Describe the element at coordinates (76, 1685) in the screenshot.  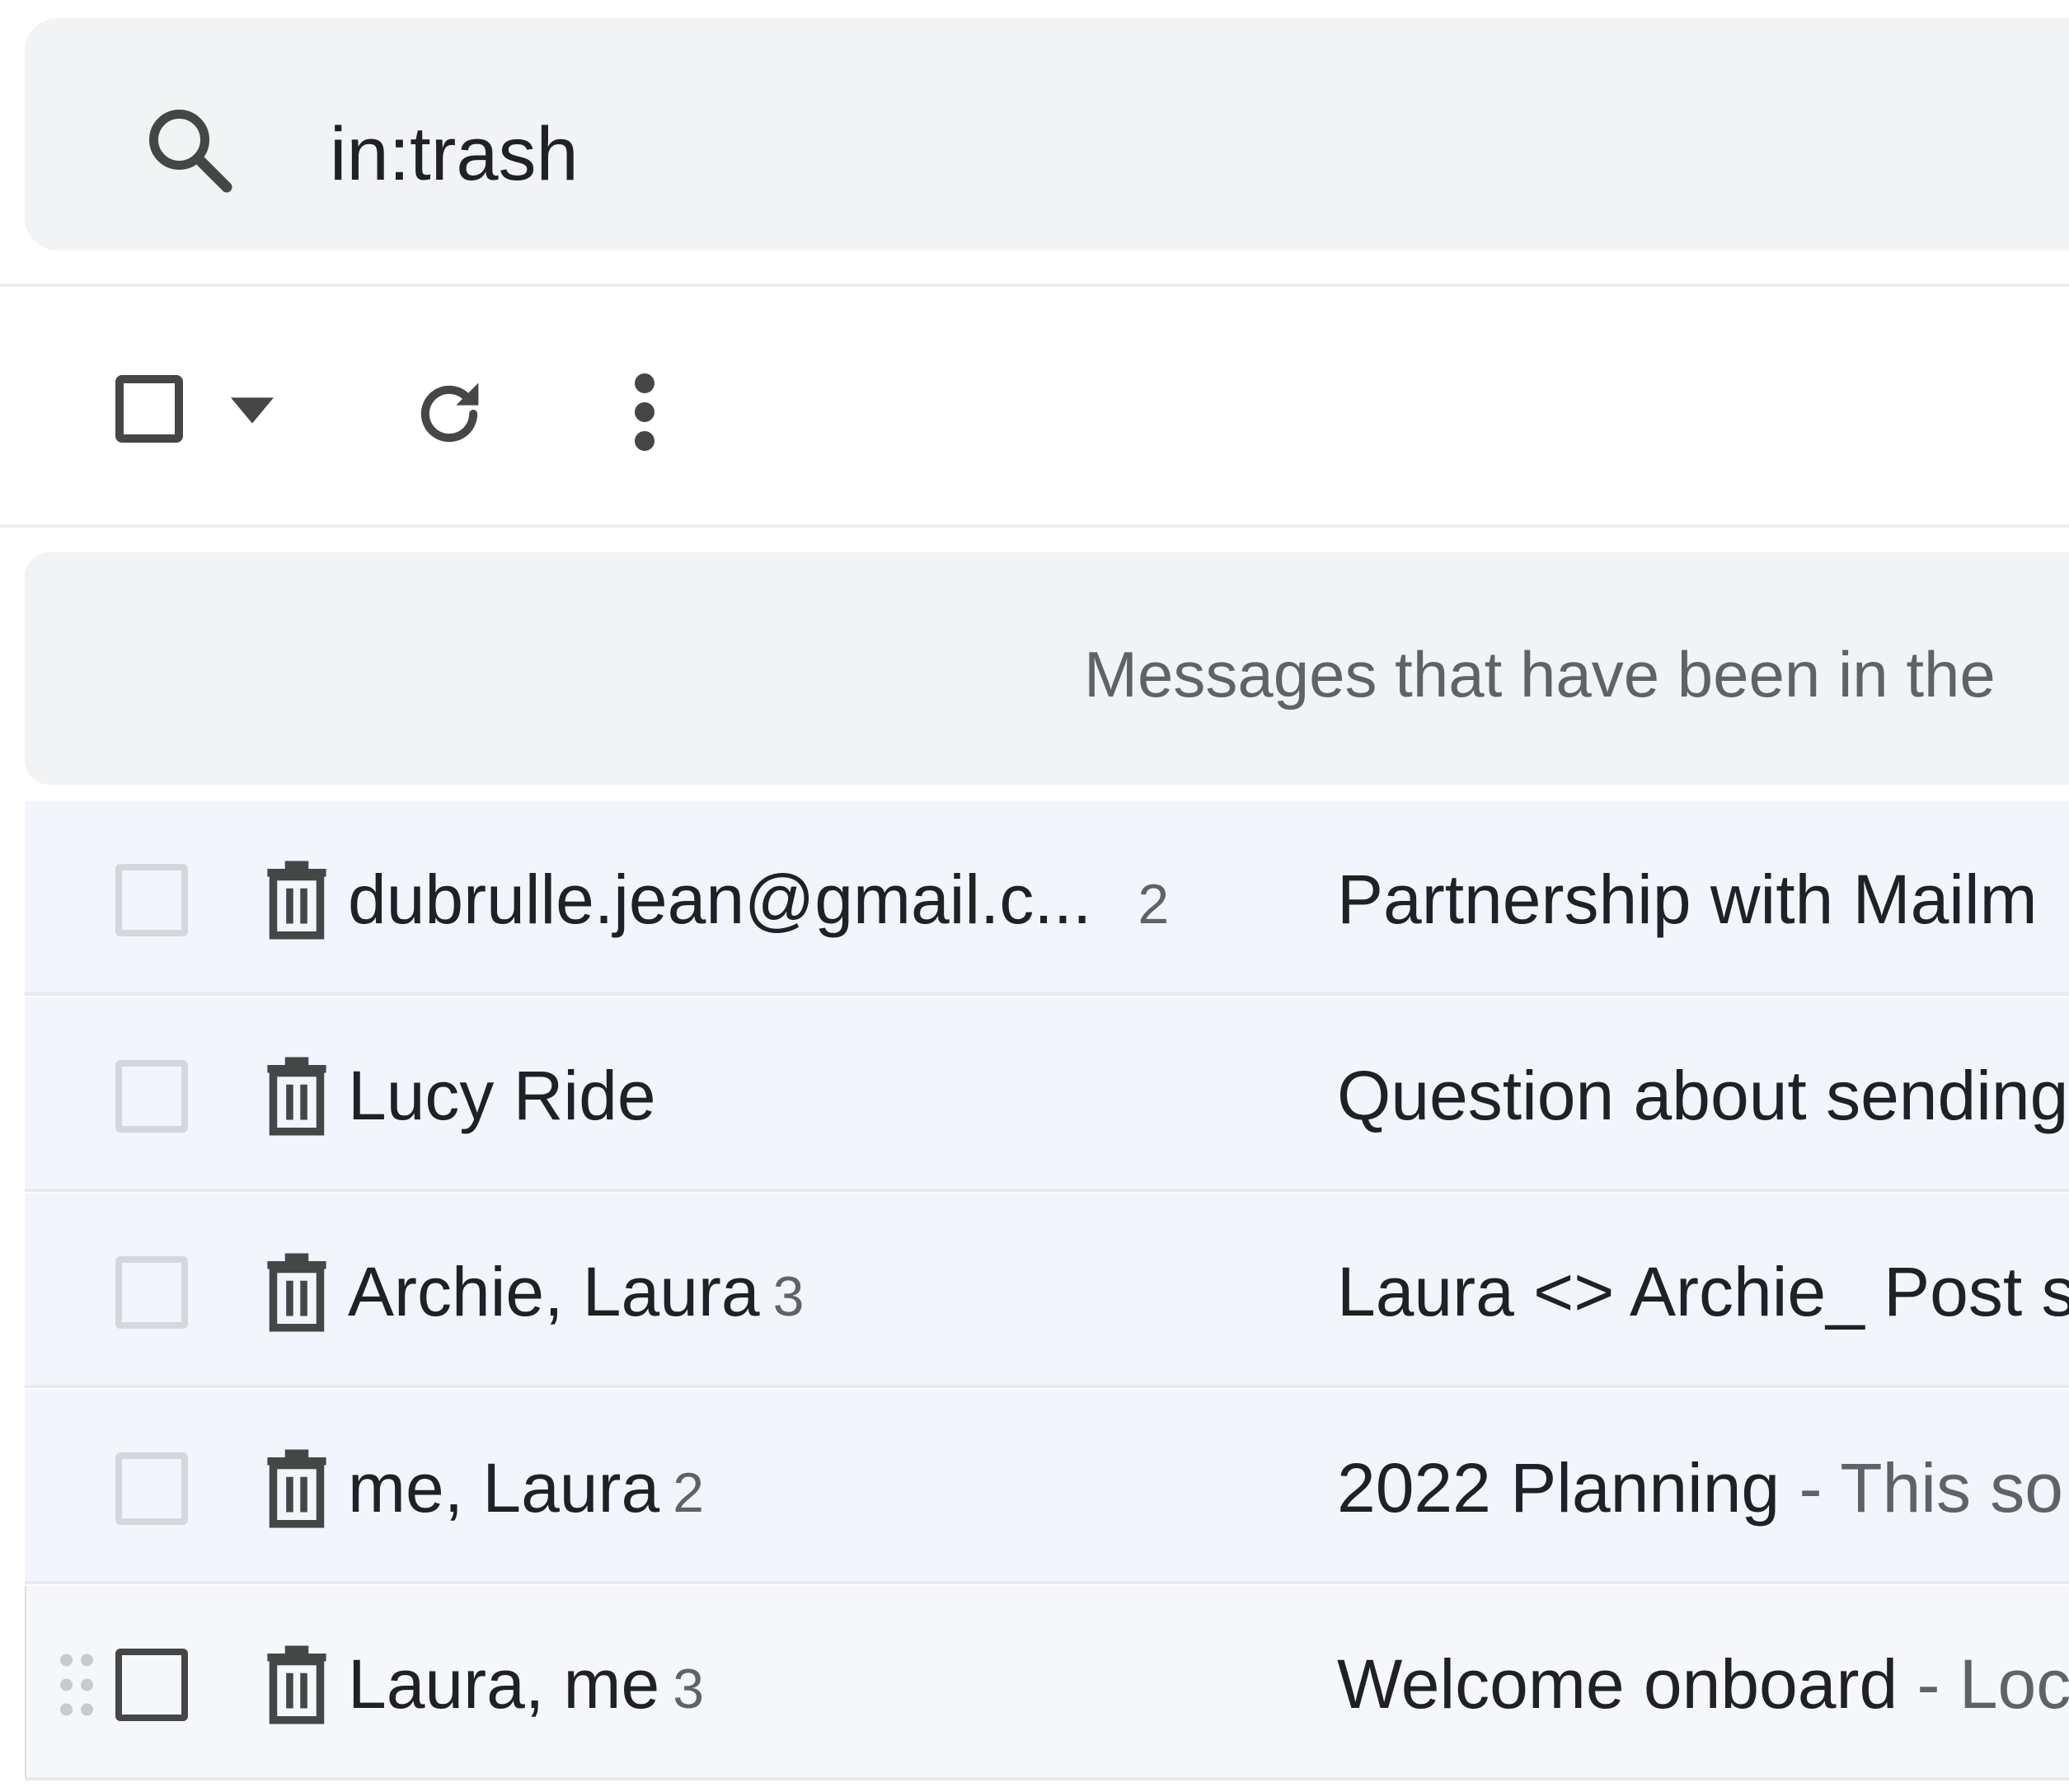
I see `drag-handle-icon` at that location.